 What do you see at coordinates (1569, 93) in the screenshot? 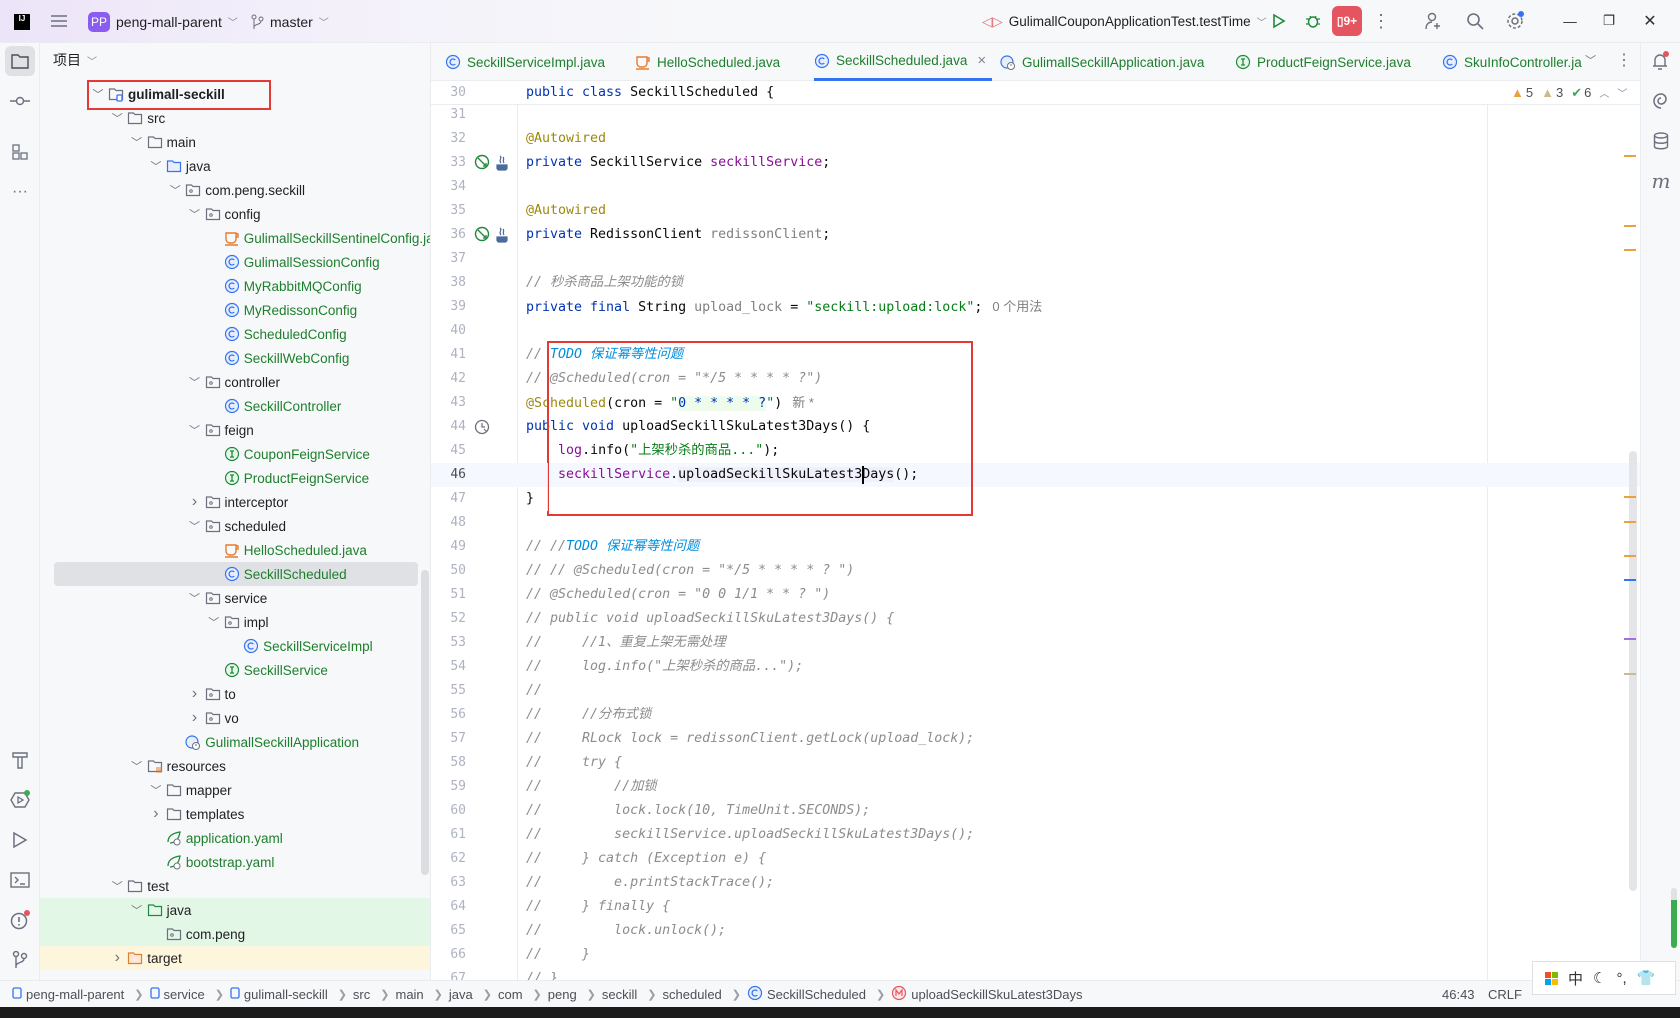
I see `inspection-widget: ▲ 5 ▲ 3 ✔ 6 ︿ ﹀` at bounding box center [1569, 93].